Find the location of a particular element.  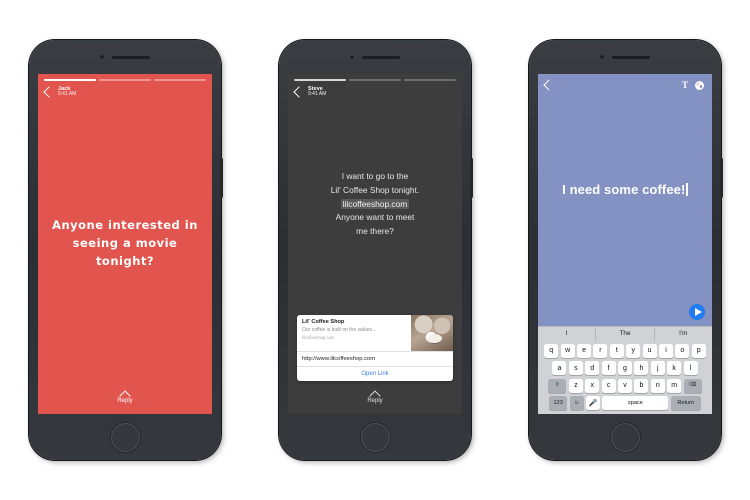

dictation-mic-key: 🎤 is located at coordinates (593, 403).